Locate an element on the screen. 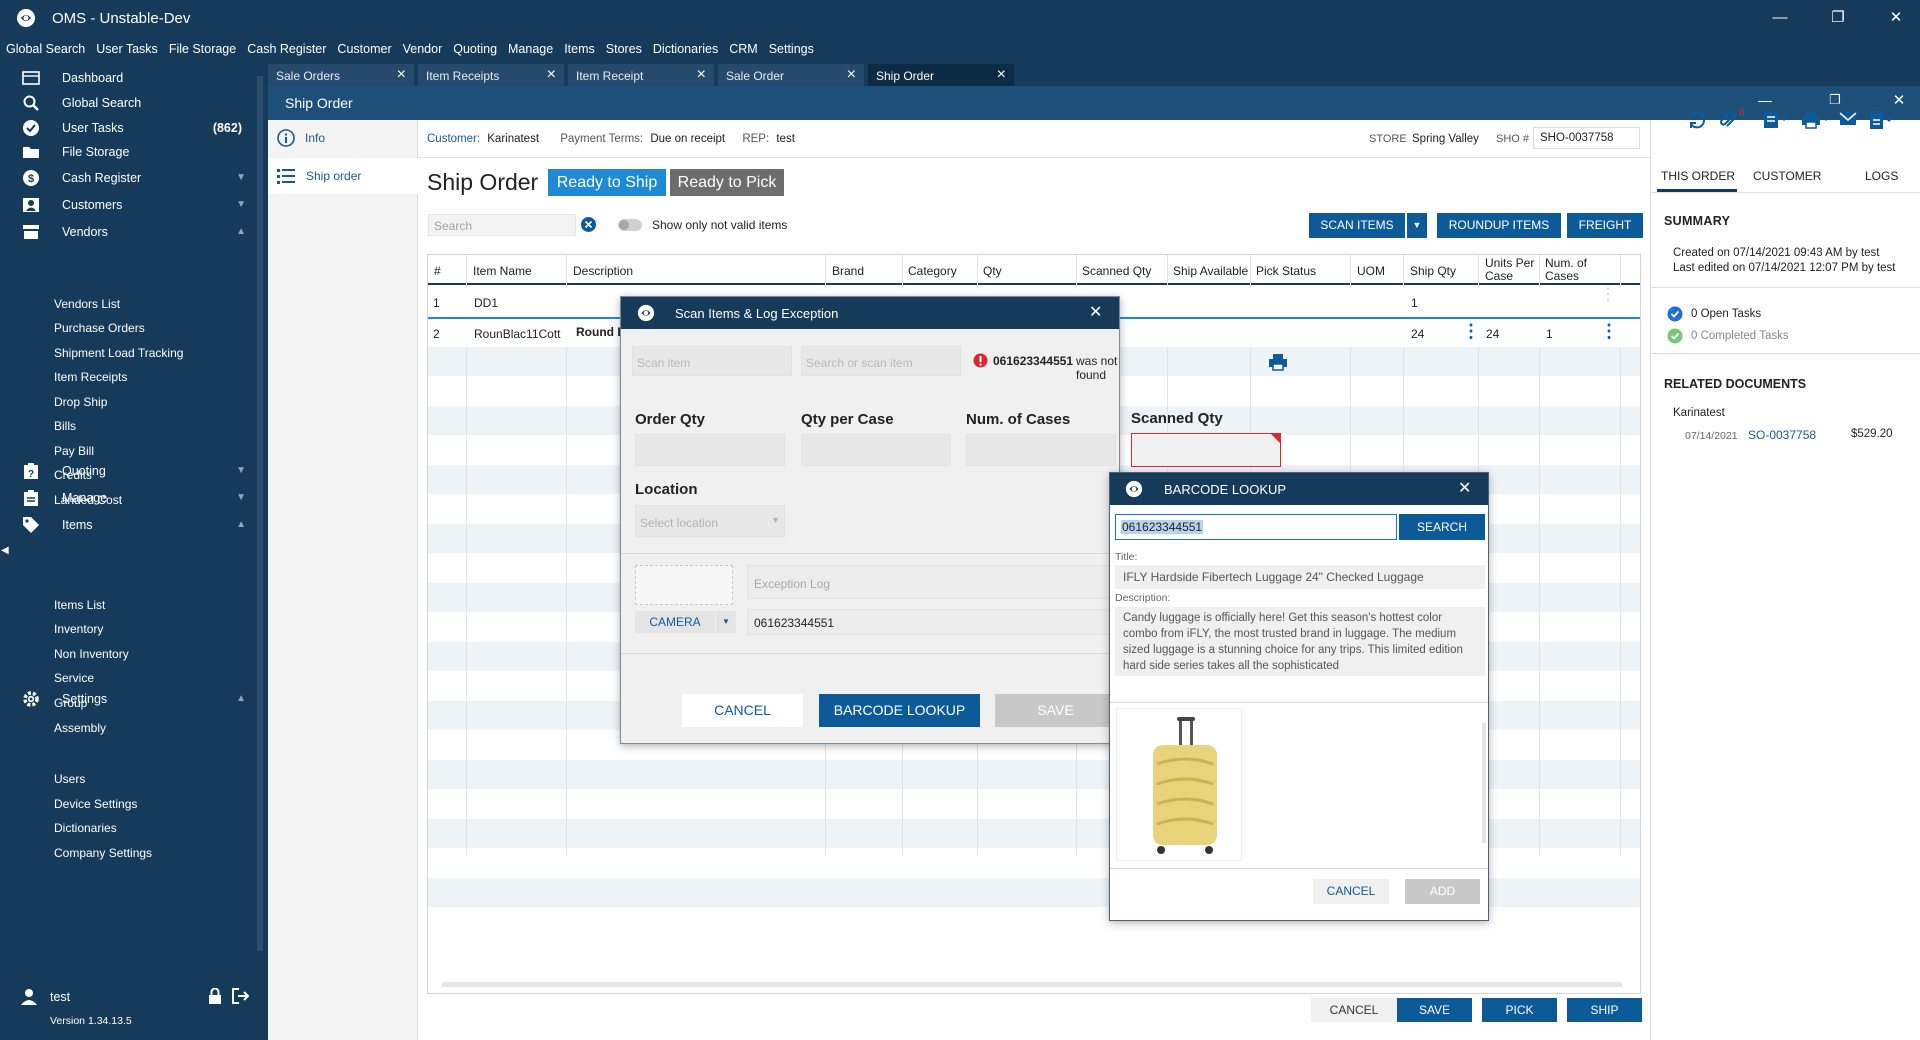 The height and width of the screenshot is (1040, 1920). menu-quoting: Quoting is located at coordinates (475, 49).